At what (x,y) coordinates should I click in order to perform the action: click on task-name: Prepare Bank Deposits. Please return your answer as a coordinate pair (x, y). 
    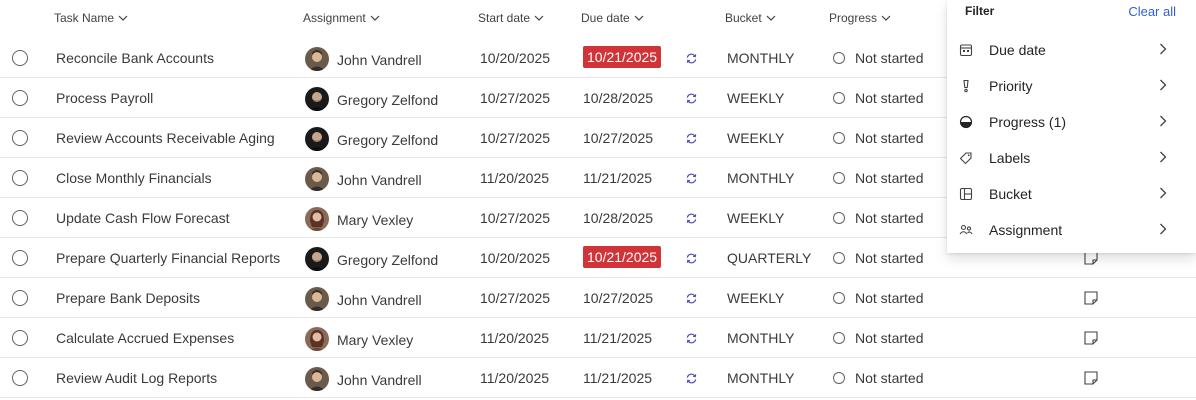
    Looking at the image, I should click on (128, 298).